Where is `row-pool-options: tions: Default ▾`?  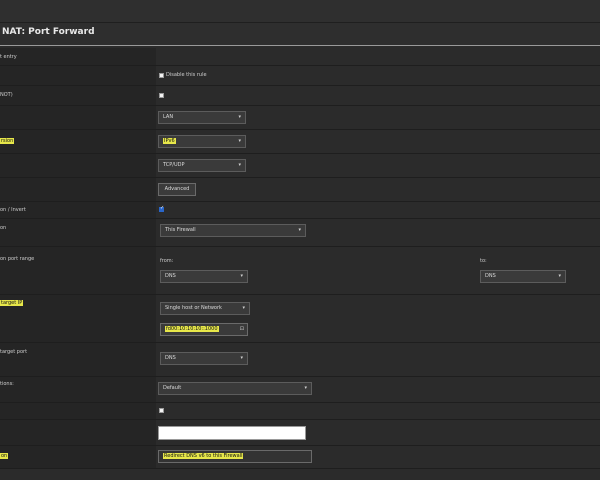
row-pool-options: tions: Default ▾ is located at coordinates (300, 390).